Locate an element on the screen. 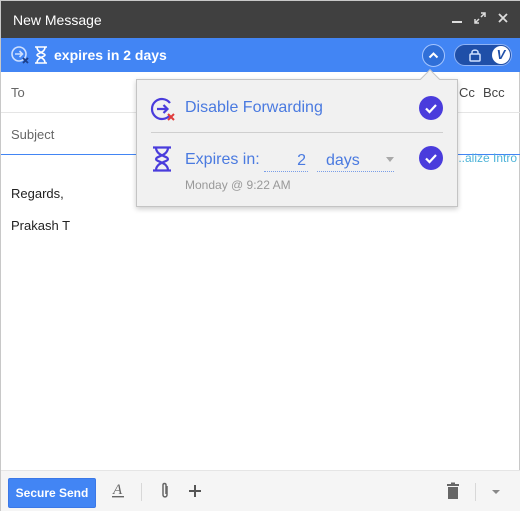 This screenshot has height=511, width=520. minimize-icon is located at coordinates (457, 19).